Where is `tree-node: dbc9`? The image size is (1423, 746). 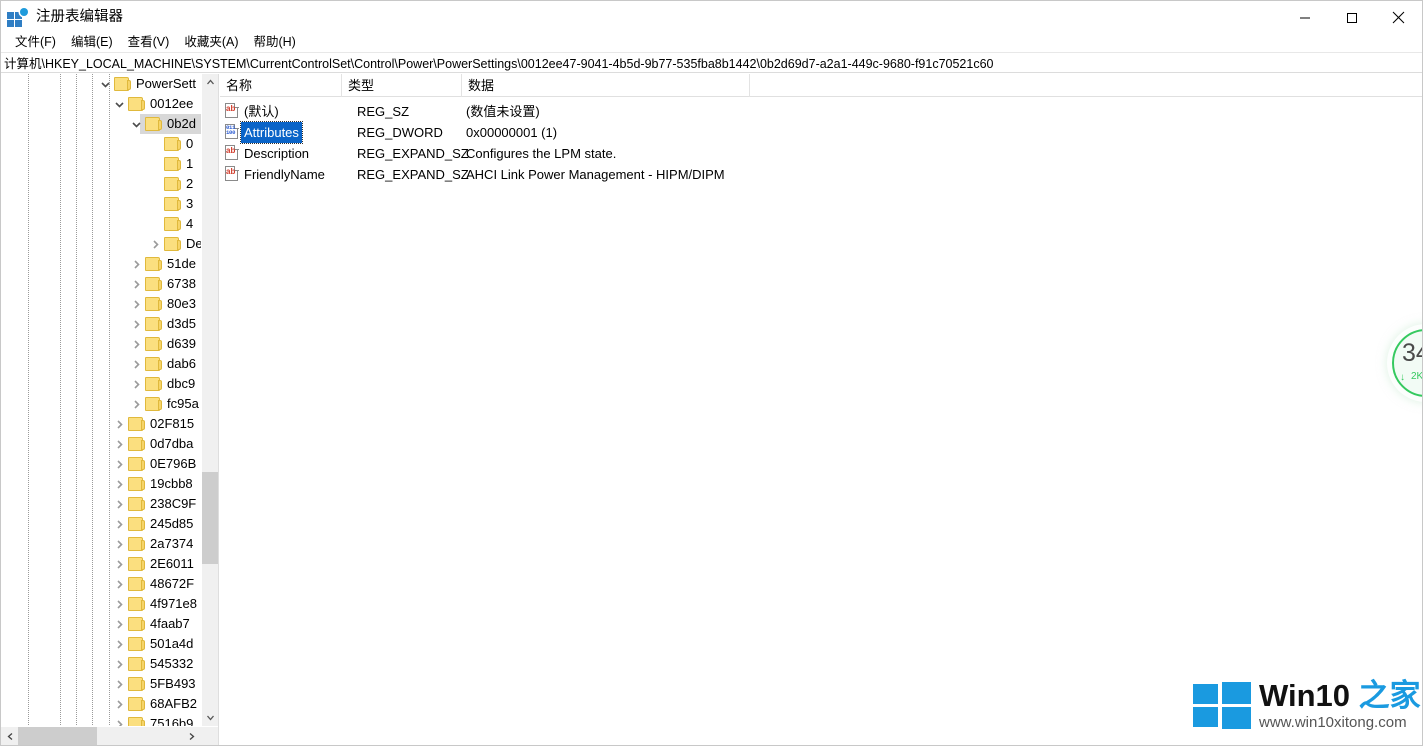
tree-node: dbc9 is located at coordinates (101, 384).